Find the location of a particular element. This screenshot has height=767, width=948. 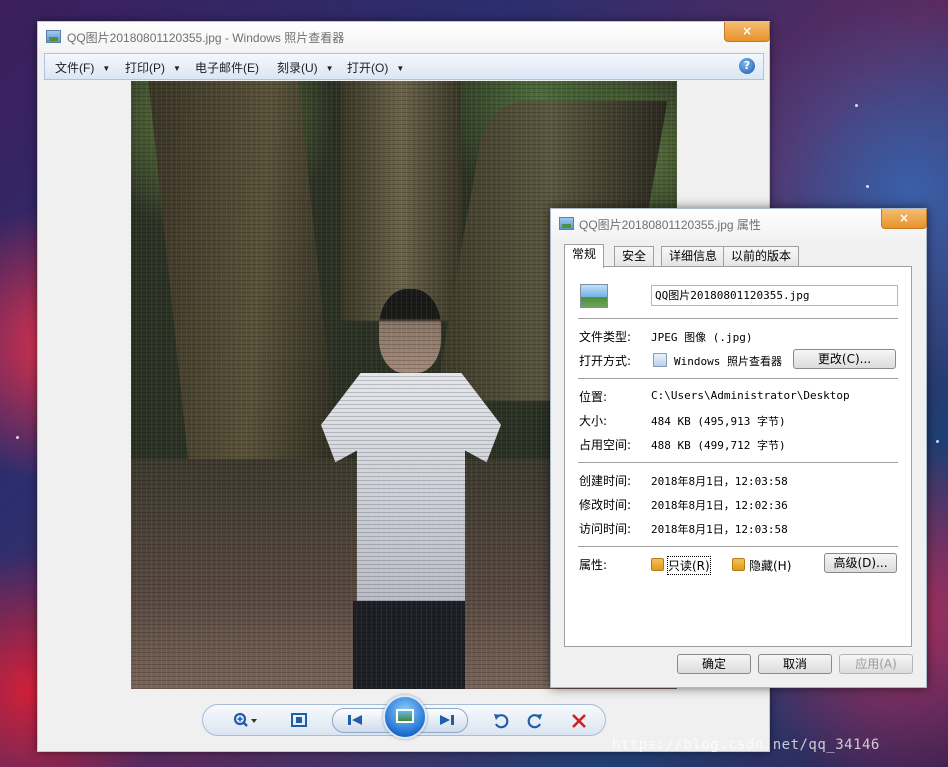

menu-open: 打开(O) ▼ is located at coordinates (375, 67).